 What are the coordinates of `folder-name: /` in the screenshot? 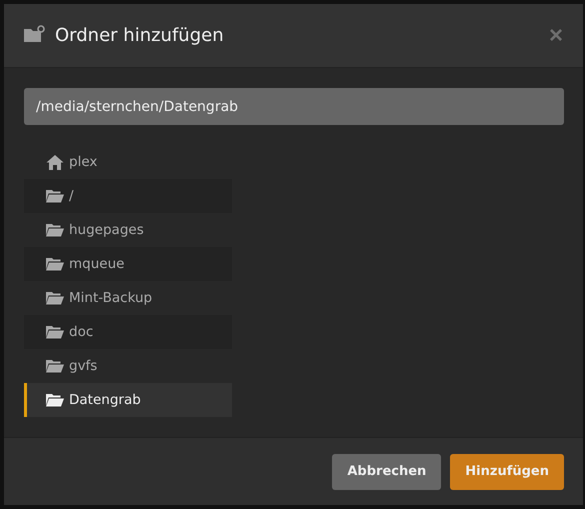 It's located at (71, 196).